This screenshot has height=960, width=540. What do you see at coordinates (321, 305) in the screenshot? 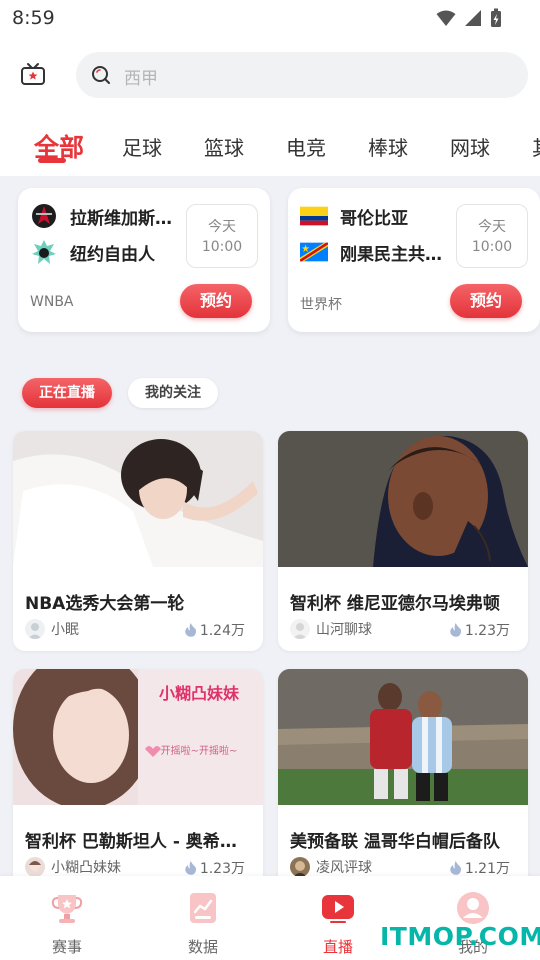
I see `league-label: 世界杯` at bounding box center [321, 305].